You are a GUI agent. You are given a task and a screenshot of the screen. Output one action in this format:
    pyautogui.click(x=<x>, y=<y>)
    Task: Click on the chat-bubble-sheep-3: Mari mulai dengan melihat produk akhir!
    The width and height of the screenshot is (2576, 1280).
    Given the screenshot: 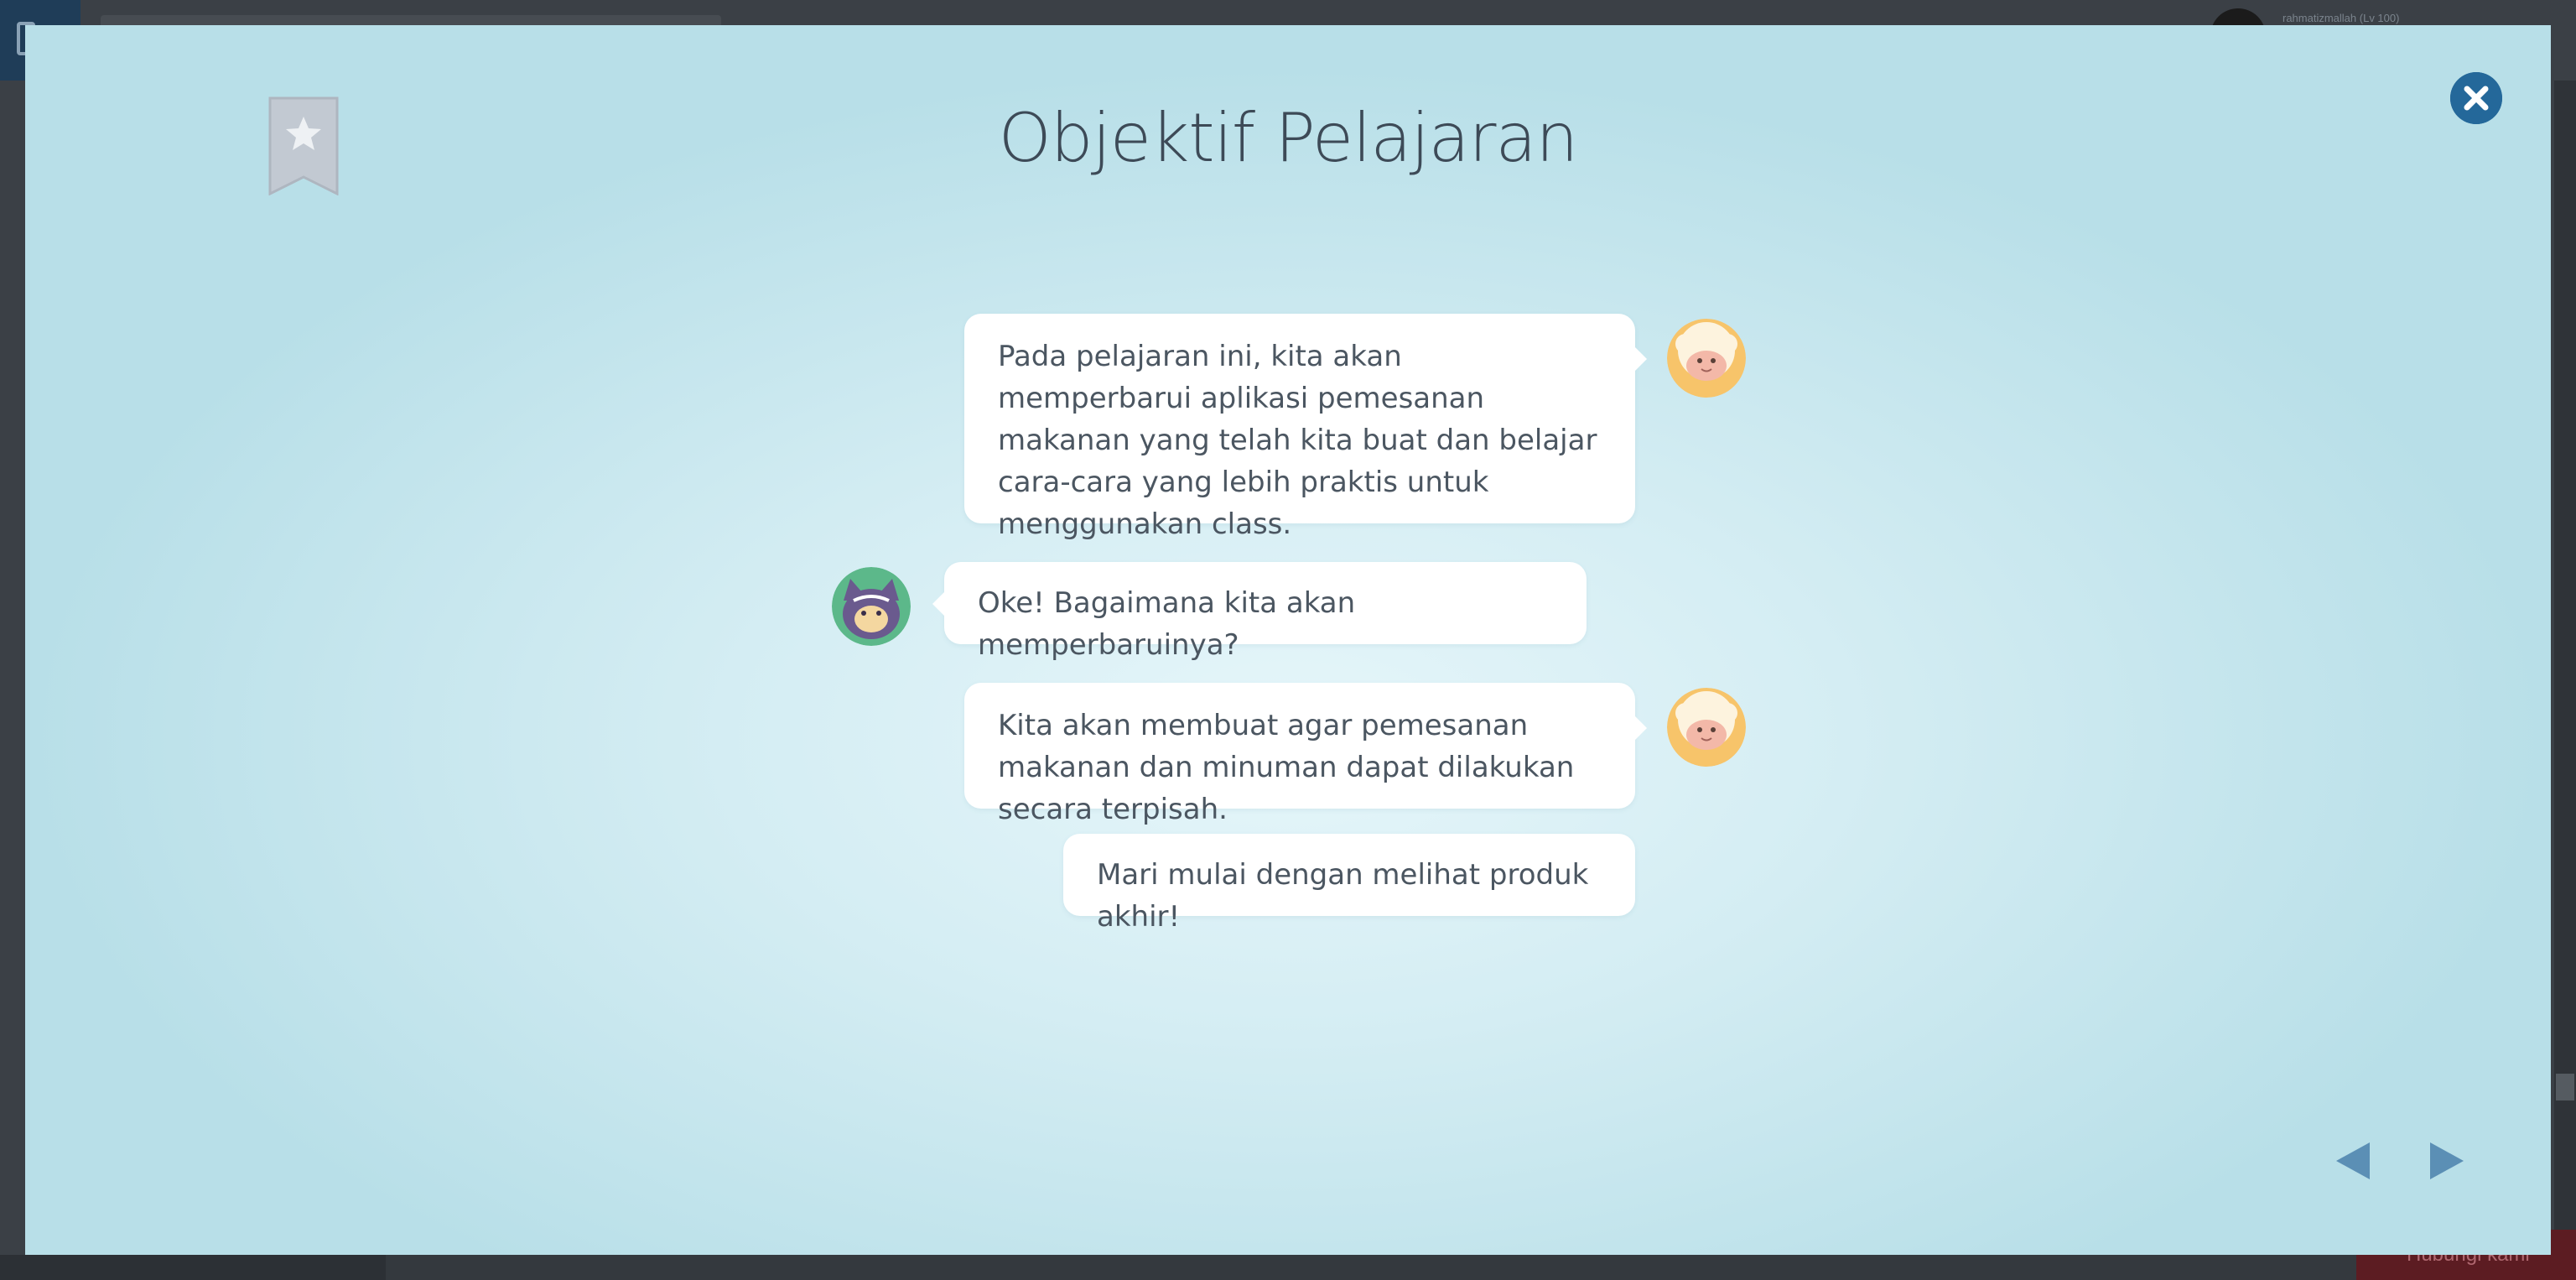 What is the action you would take?
    pyautogui.click(x=1349, y=884)
    